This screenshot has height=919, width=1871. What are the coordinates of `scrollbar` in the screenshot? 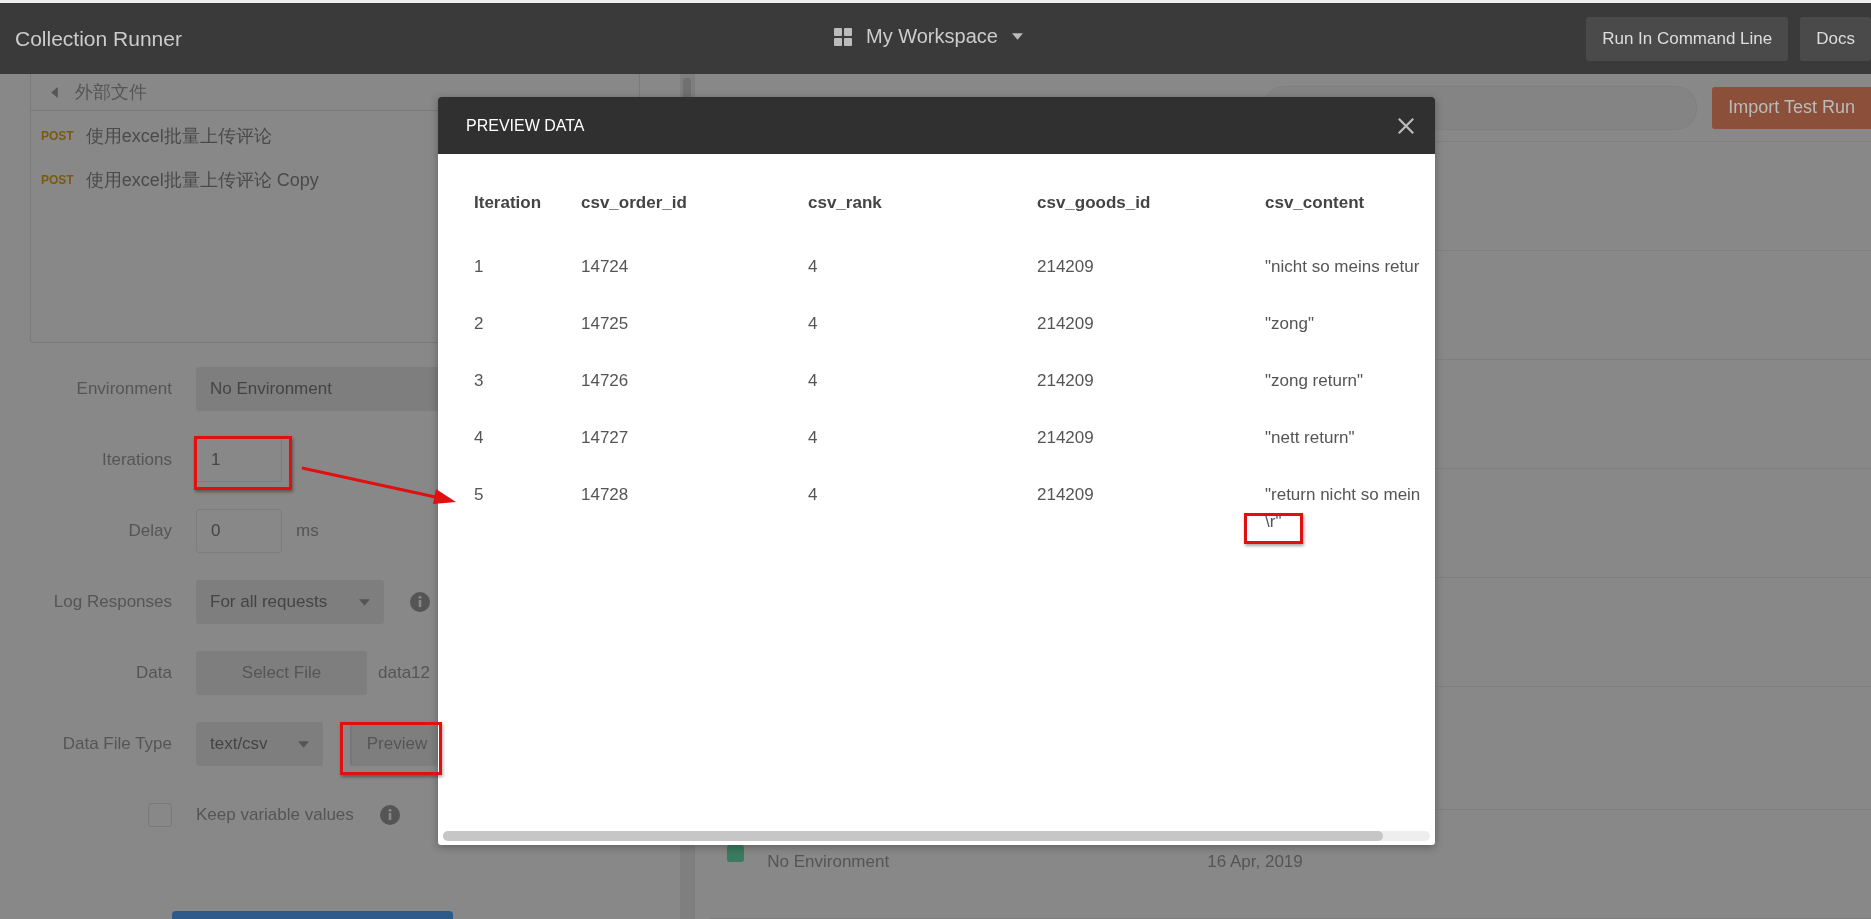 It's located at (913, 836).